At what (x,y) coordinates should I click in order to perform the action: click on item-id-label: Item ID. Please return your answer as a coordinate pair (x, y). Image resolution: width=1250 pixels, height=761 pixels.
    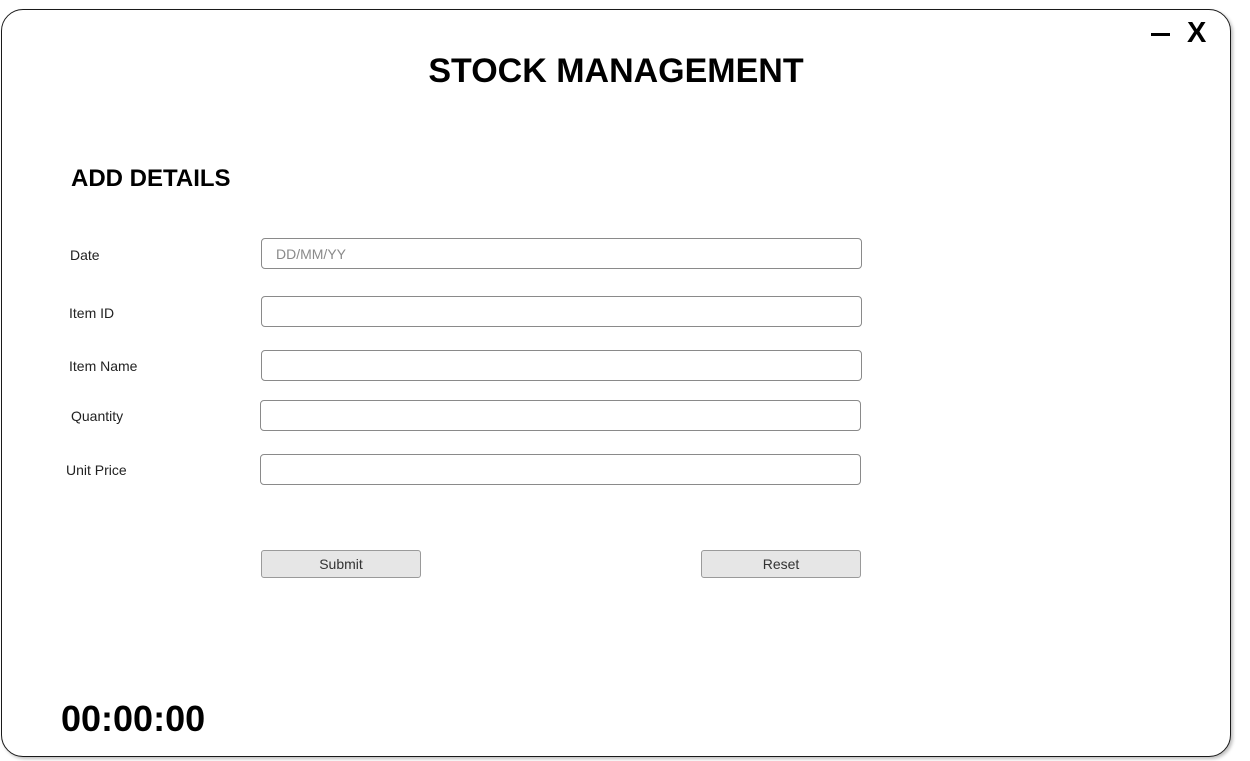
    Looking at the image, I should click on (92, 313).